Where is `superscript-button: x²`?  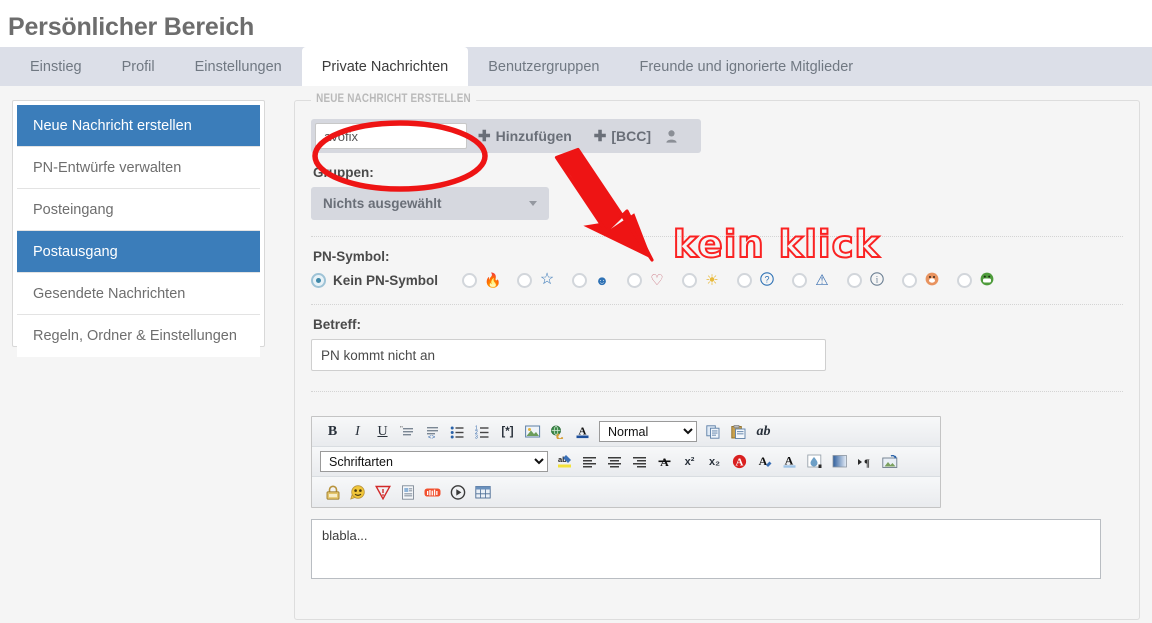
superscript-button: x² is located at coordinates (689, 462).